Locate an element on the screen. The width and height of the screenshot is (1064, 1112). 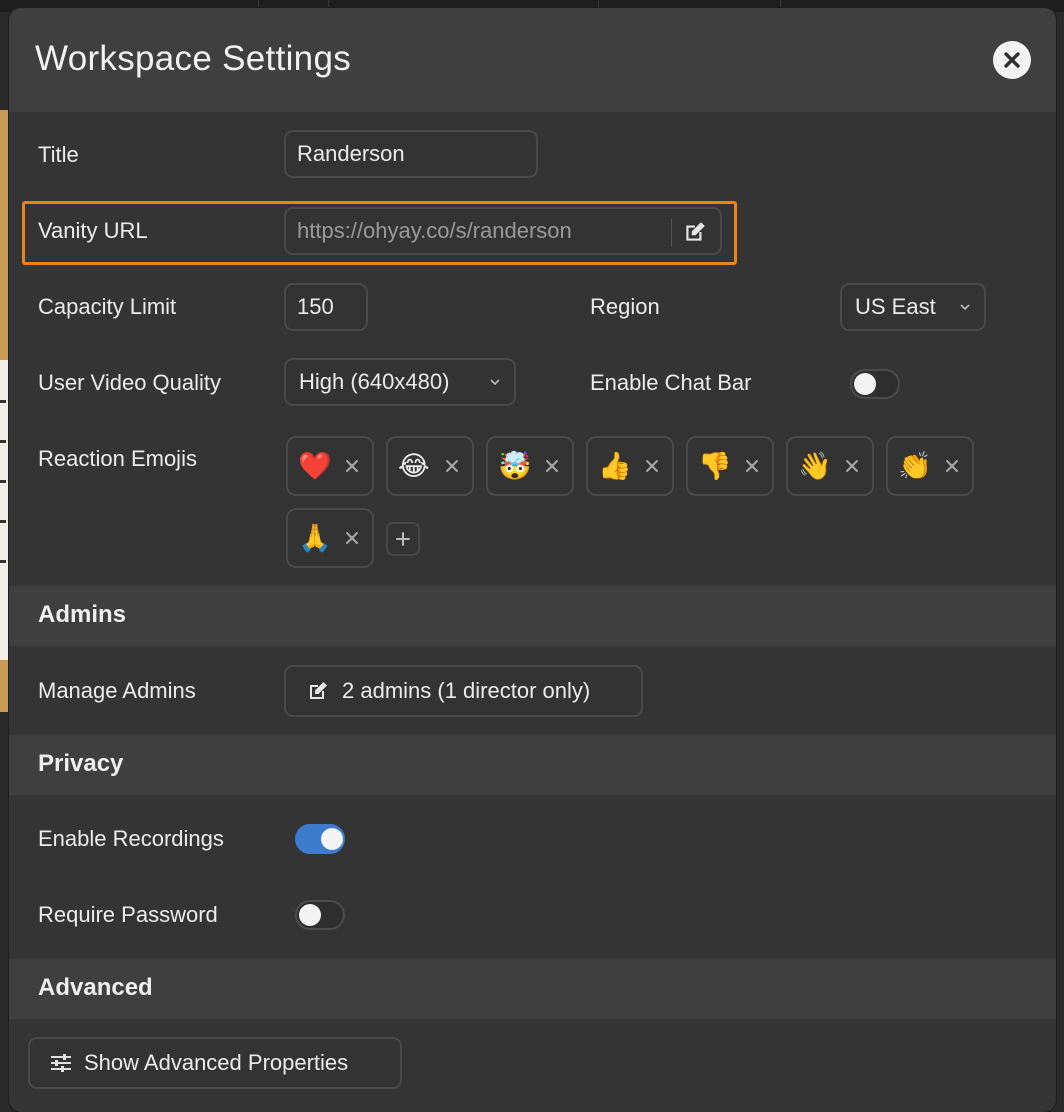
privacy-section-title: Privacy is located at coordinates (81, 763).